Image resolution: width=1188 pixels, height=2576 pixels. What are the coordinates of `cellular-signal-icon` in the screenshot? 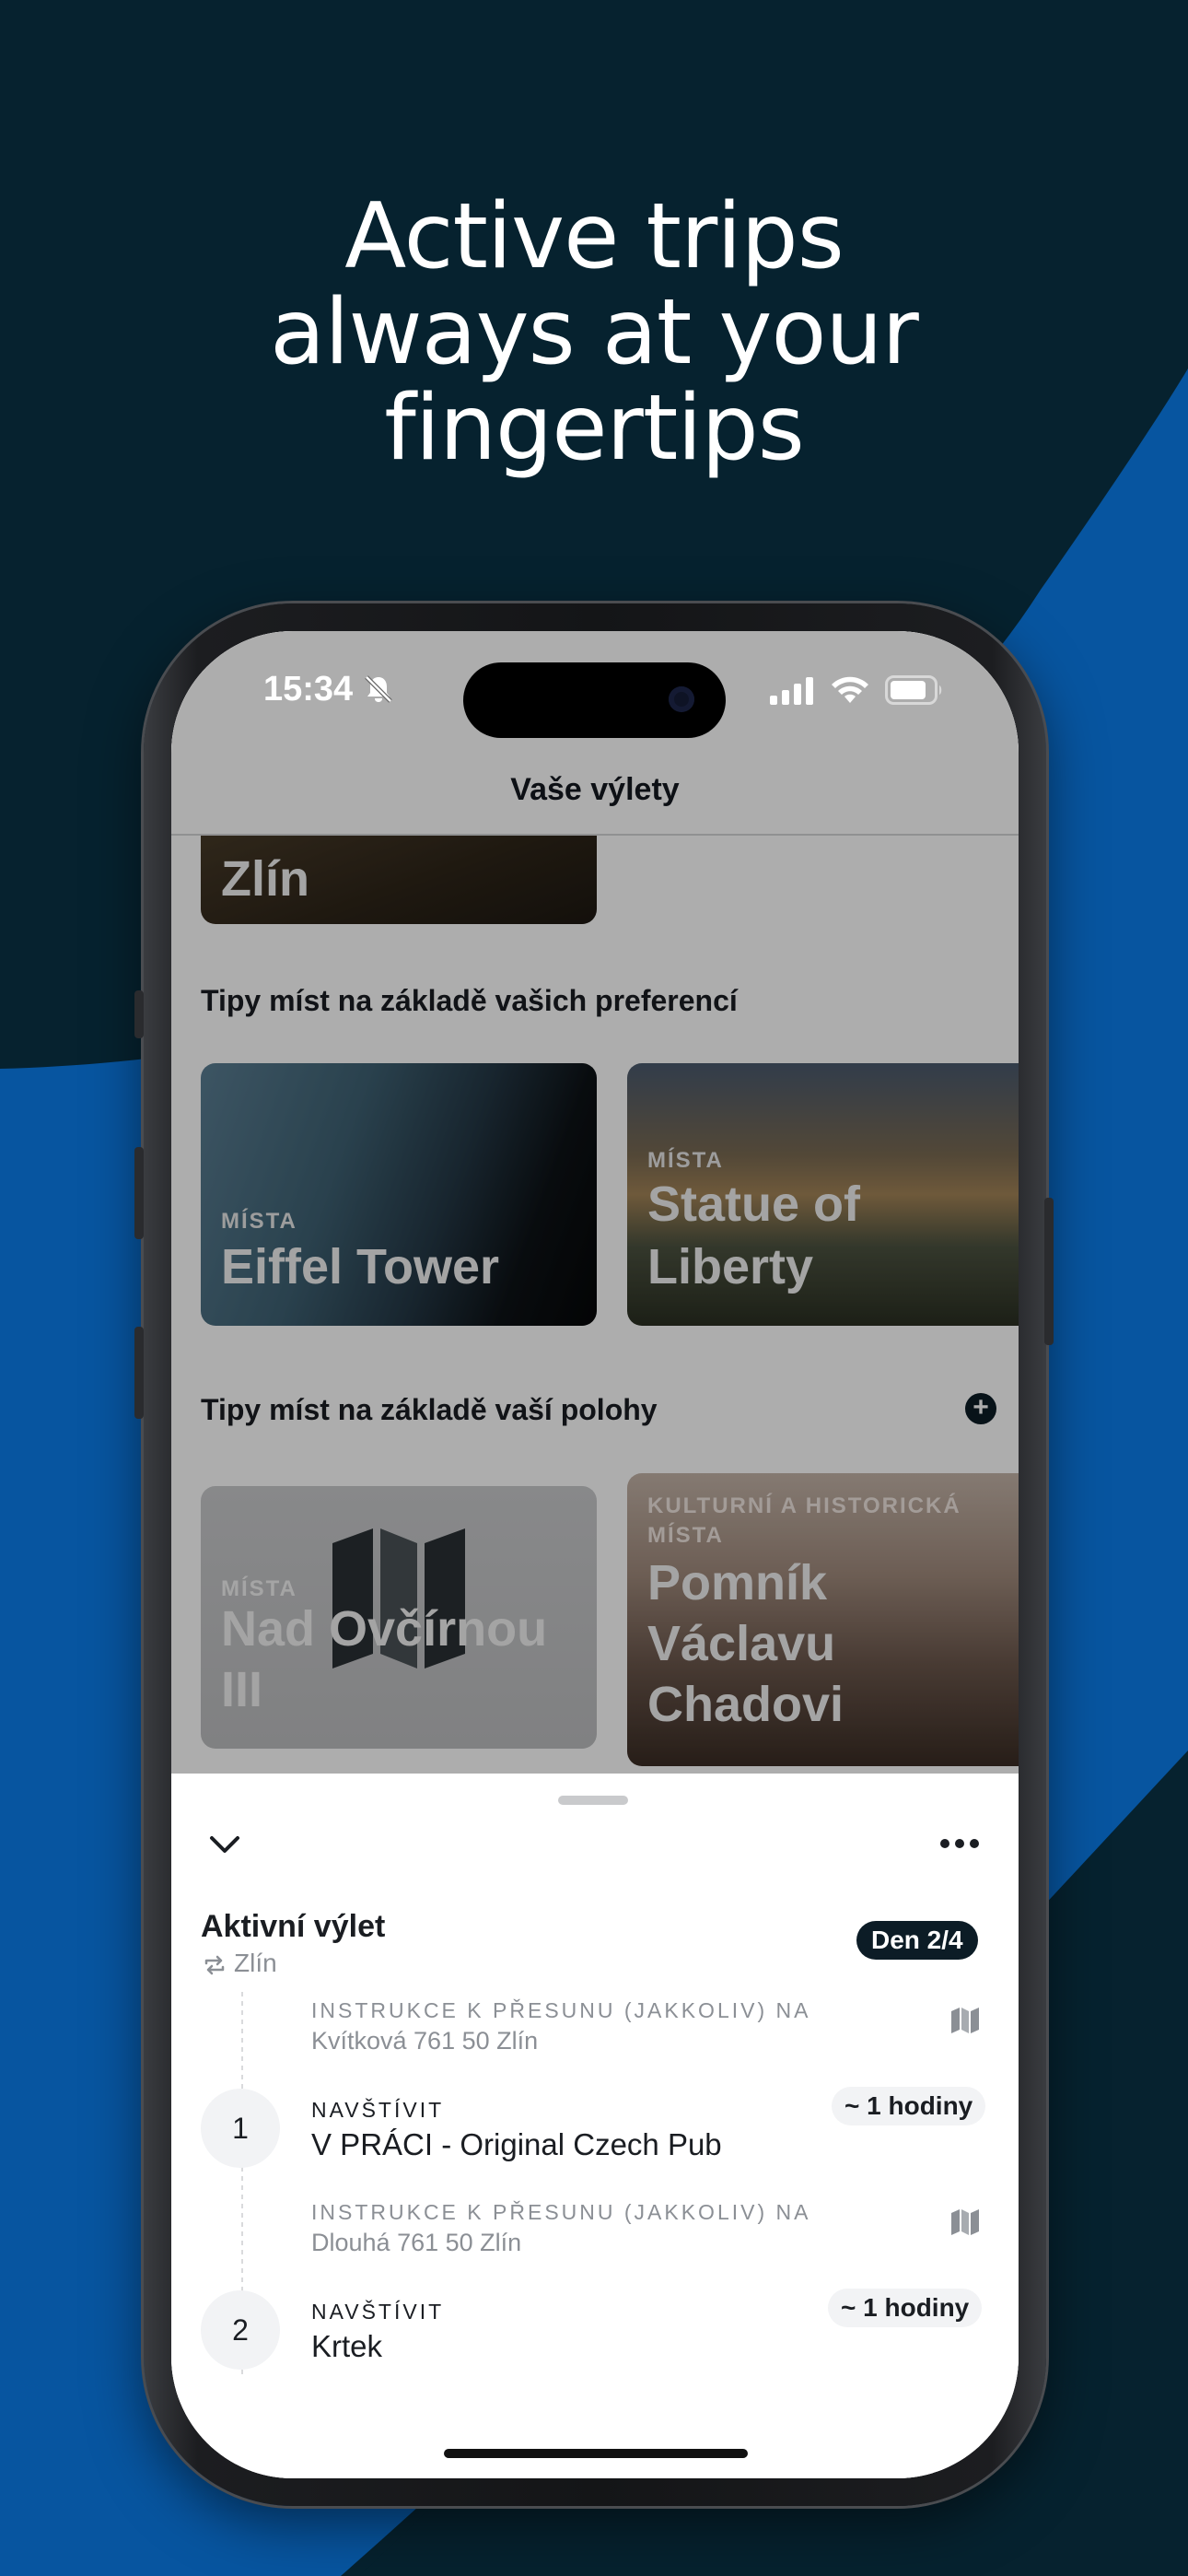 It's located at (791, 691).